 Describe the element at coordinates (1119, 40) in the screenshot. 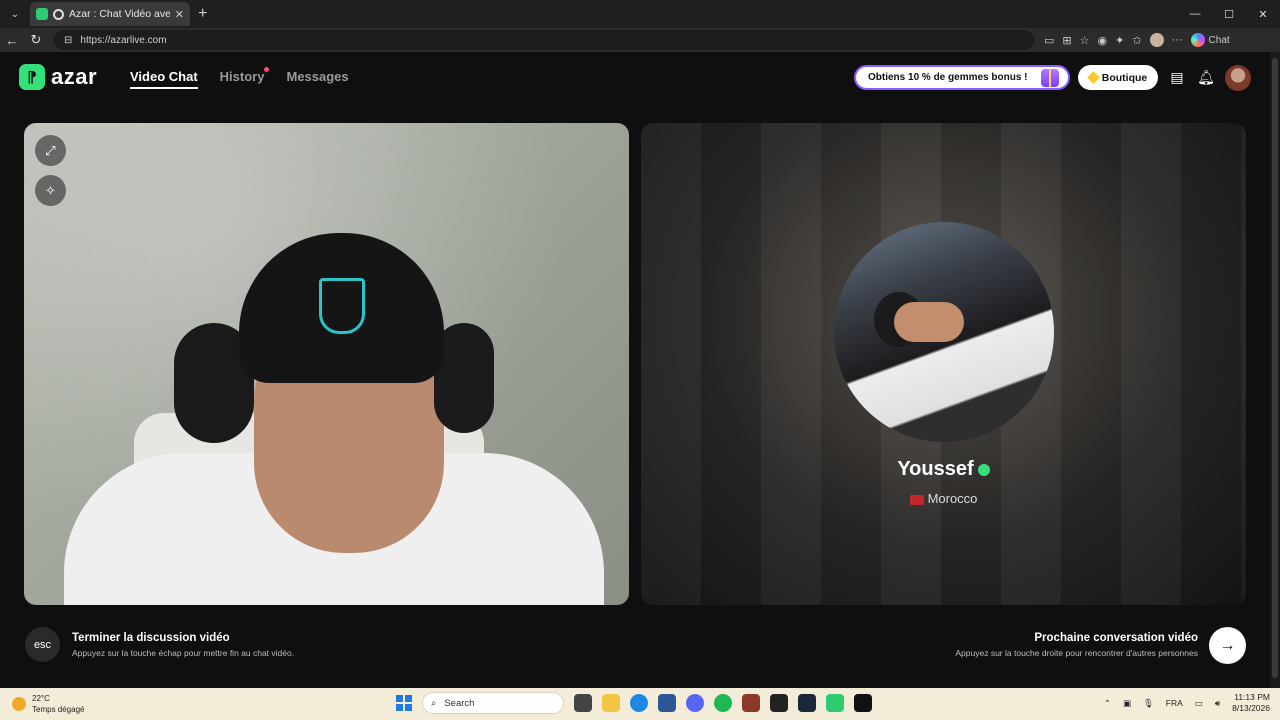

I see `extensions-puzzle-icon: ✦` at that location.